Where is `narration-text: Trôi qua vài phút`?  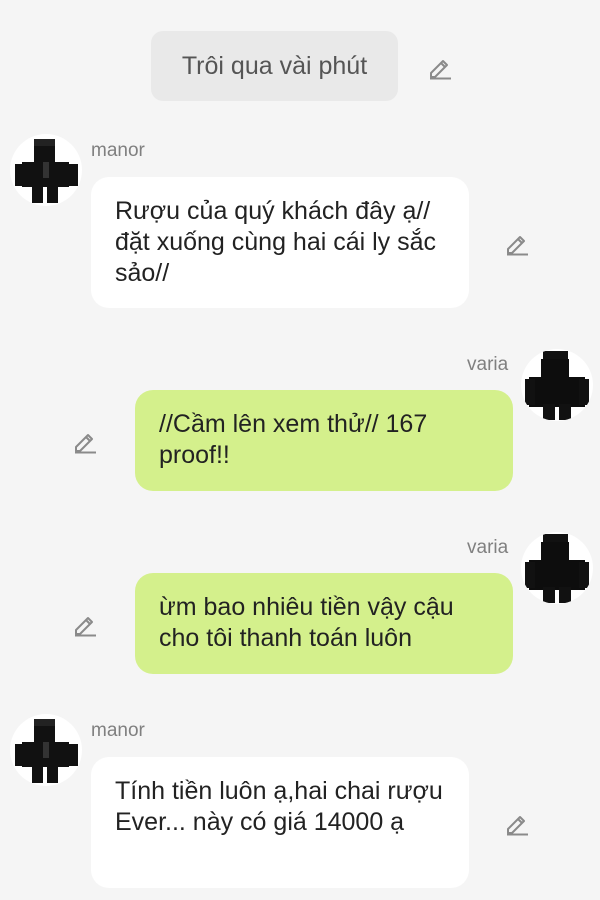
narration-text: Trôi qua vài phút is located at coordinates (274, 66).